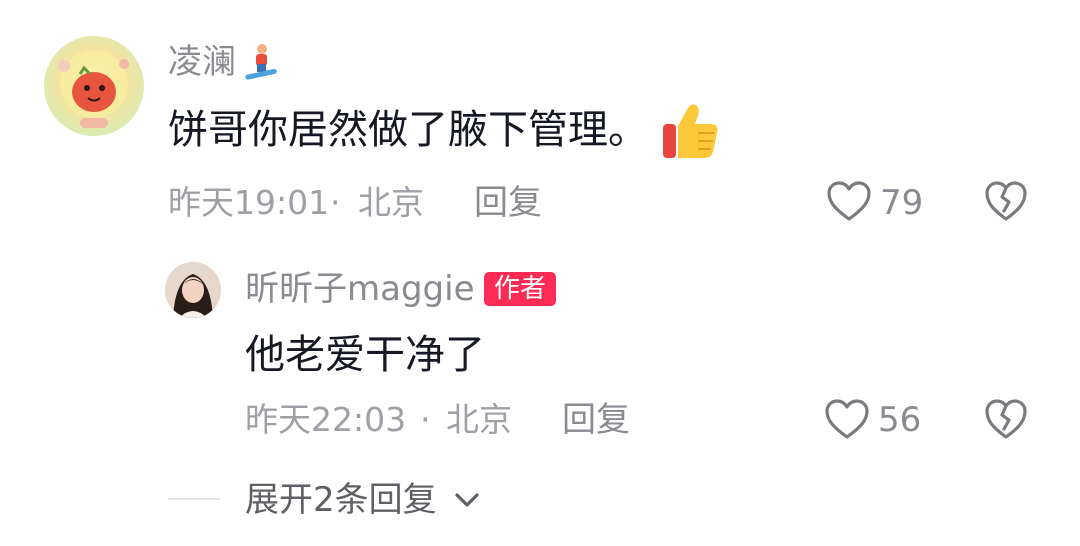  I want to click on like-count: 79, so click(902, 203).